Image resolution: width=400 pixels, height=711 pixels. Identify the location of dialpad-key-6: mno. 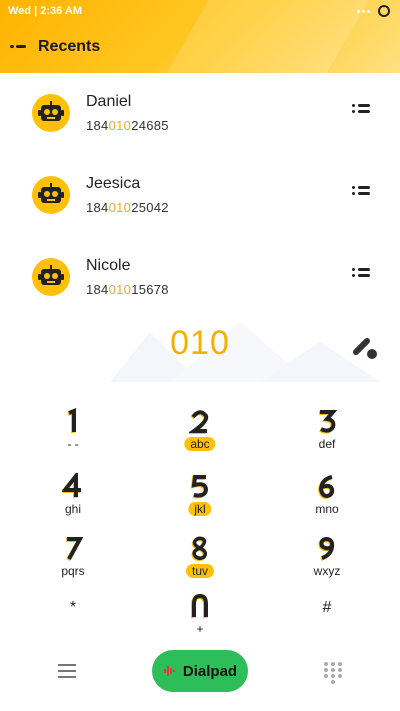
(327, 500).